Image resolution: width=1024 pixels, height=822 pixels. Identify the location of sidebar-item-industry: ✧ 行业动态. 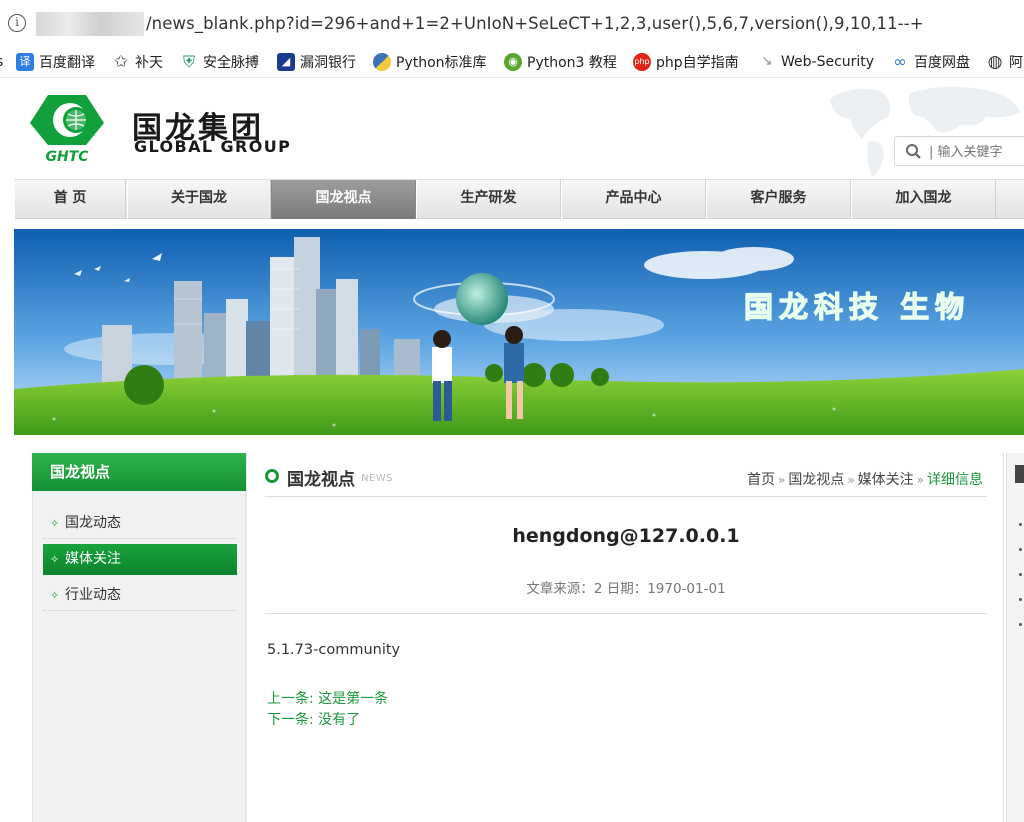
(140, 595).